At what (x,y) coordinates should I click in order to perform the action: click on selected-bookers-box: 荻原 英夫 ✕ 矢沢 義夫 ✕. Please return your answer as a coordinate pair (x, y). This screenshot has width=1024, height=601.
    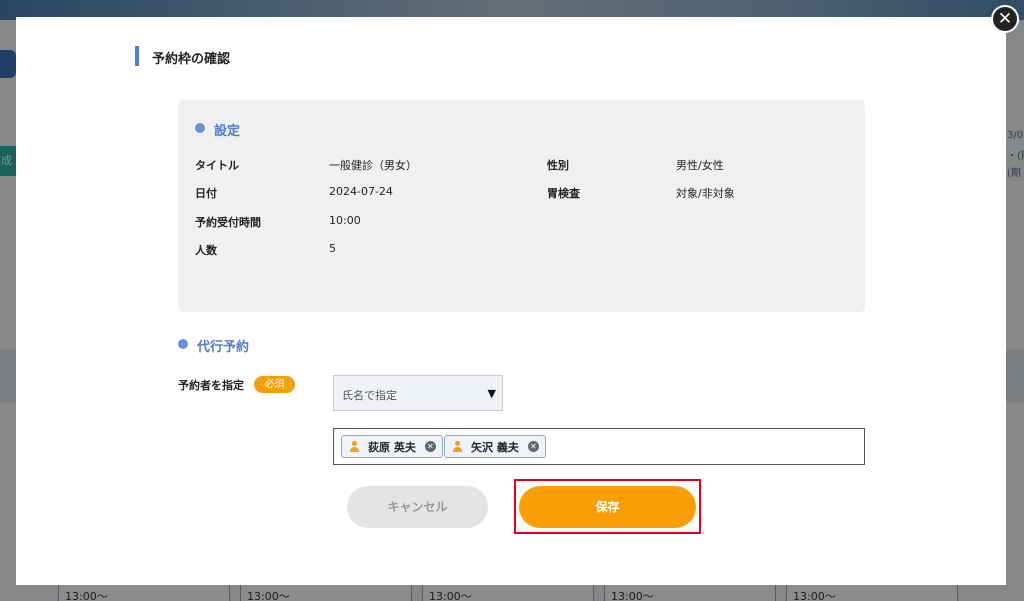
    Looking at the image, I should click on (599, 446).